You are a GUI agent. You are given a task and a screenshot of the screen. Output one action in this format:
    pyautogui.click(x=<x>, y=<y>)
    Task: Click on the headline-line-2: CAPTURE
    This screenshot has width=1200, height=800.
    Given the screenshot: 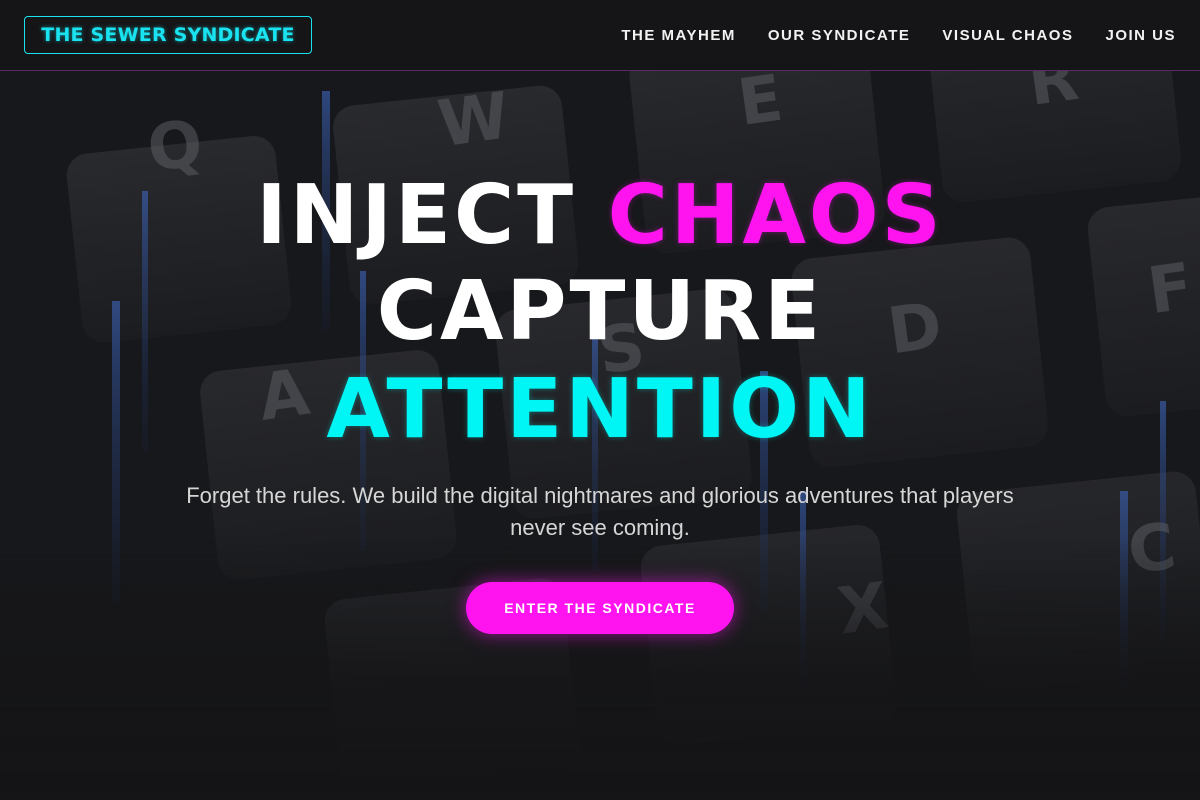 What is the action you would take?
    pyautogui.click(x=600, y=311)
    